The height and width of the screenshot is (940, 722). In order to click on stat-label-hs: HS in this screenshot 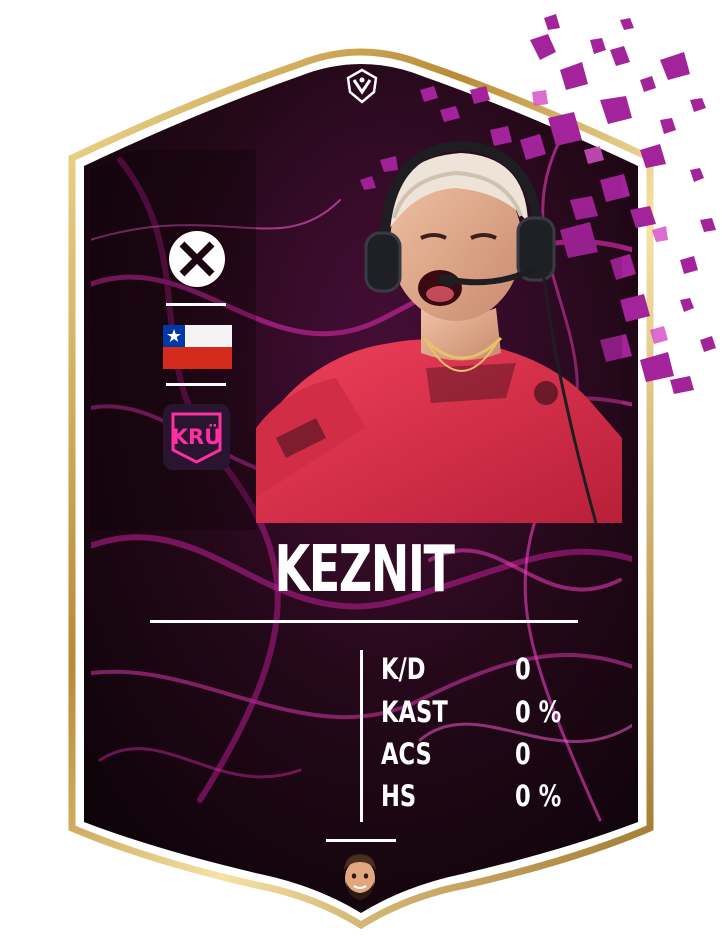, I will do `click(399, 796)`.